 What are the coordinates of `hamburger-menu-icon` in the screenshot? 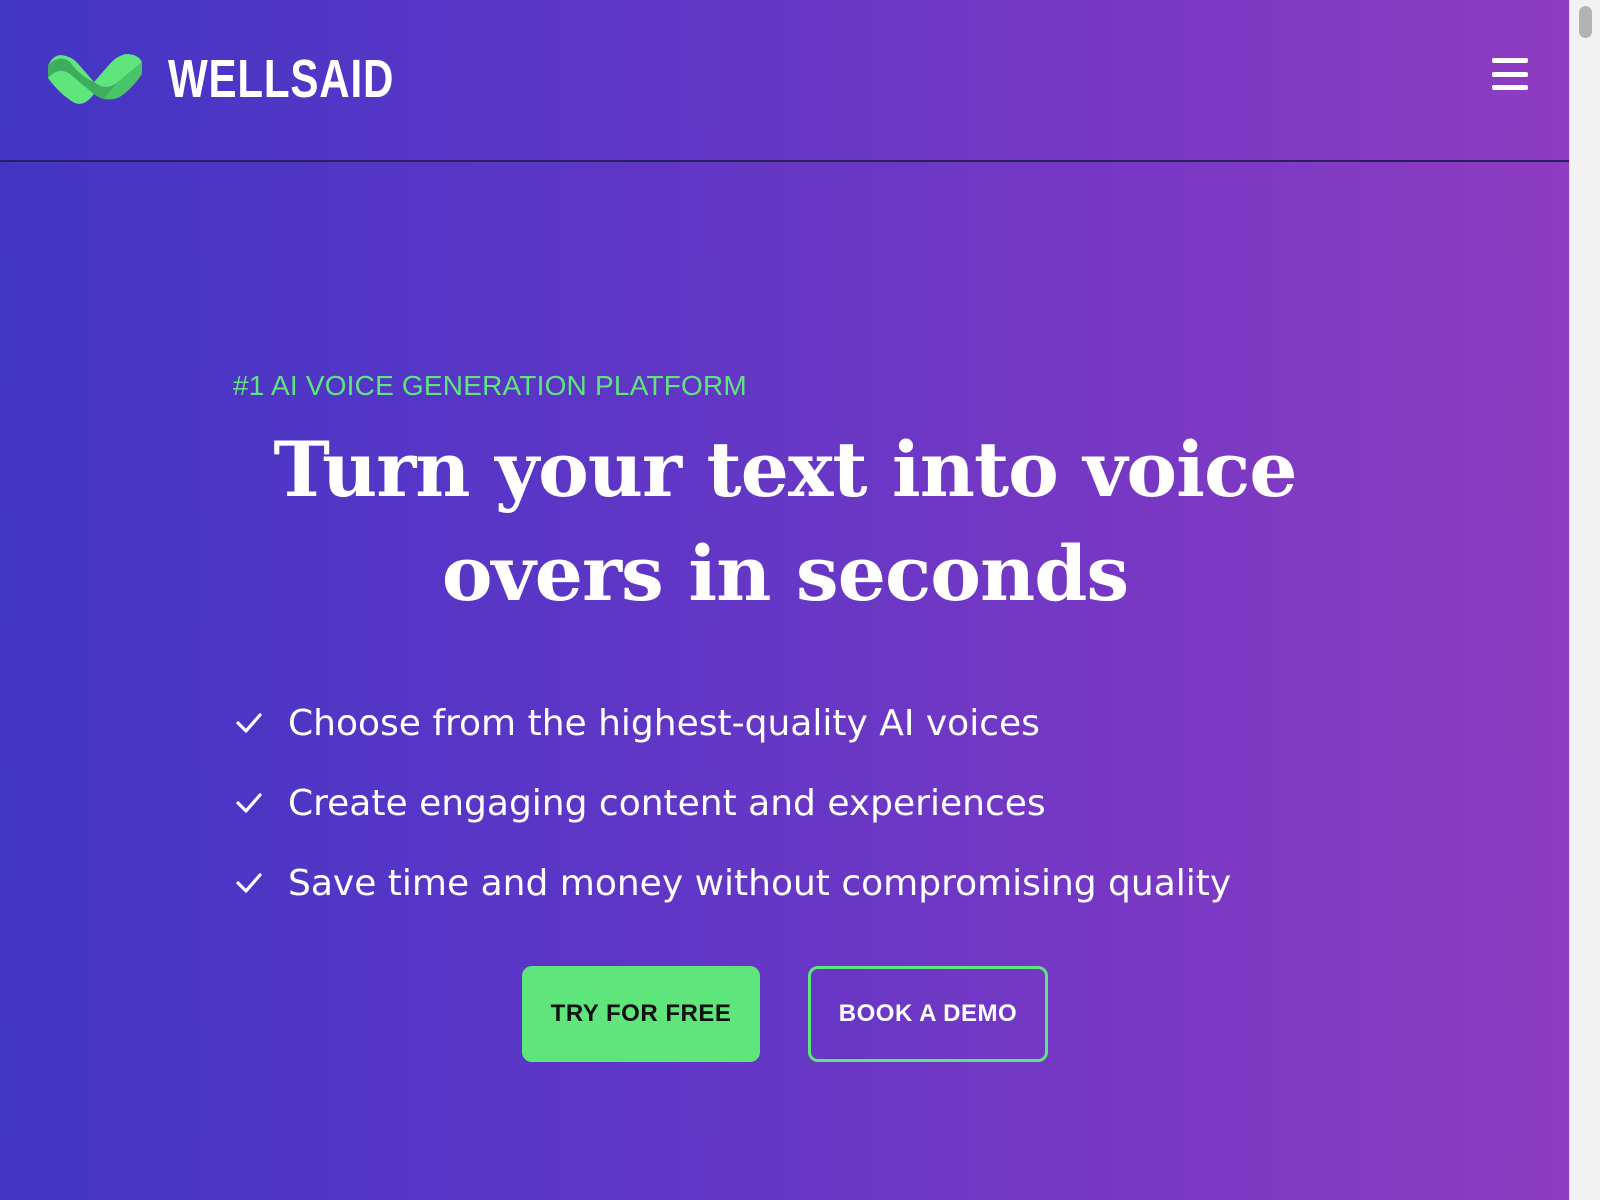 It's located at (1510, 74).